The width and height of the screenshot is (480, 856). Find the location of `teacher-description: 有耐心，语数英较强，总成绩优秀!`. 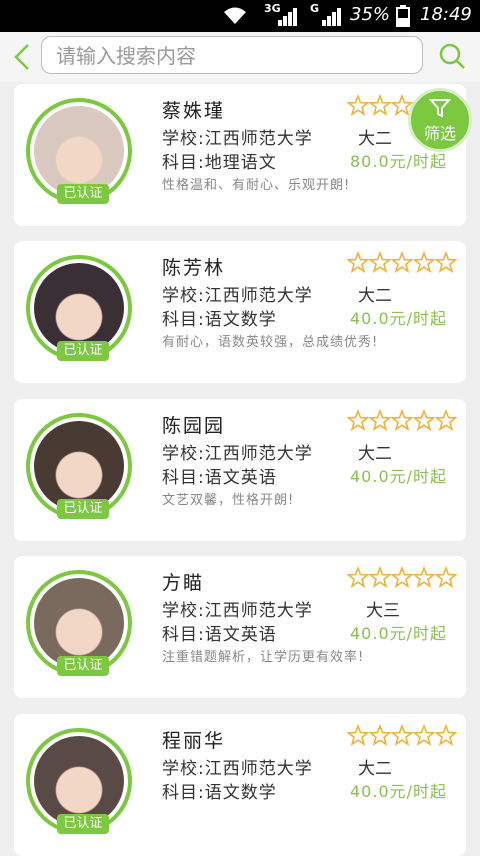

teacher-description: 有耐心，语数英较强，总成绩优秀! is located at coordinates (270, 342).